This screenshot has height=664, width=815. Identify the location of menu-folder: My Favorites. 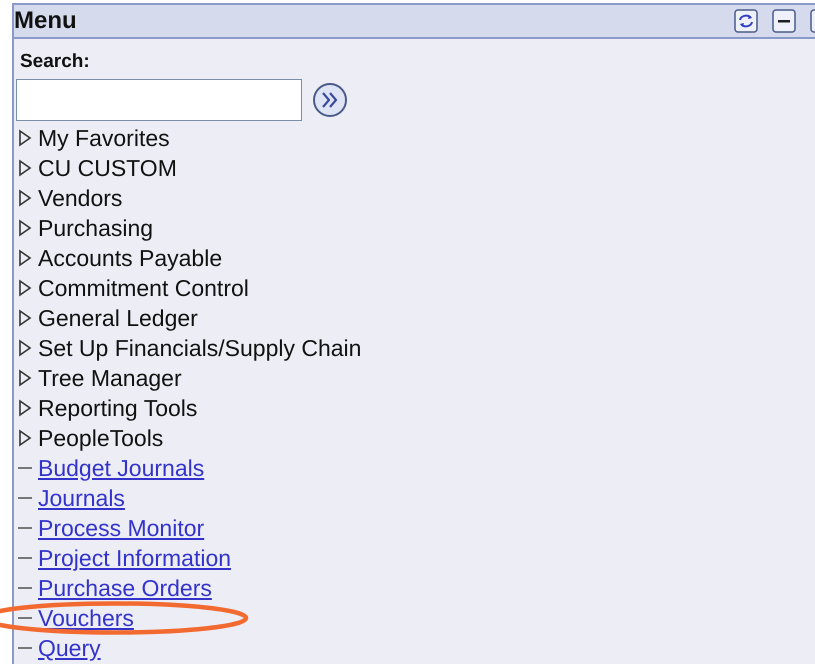
(104, 138).